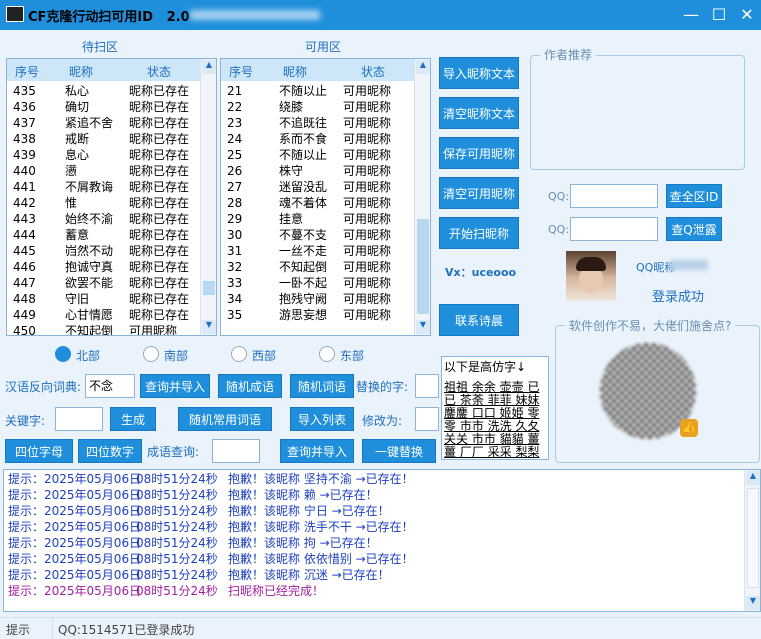  I want to click on minimize-icon: —, so click(691, 15).